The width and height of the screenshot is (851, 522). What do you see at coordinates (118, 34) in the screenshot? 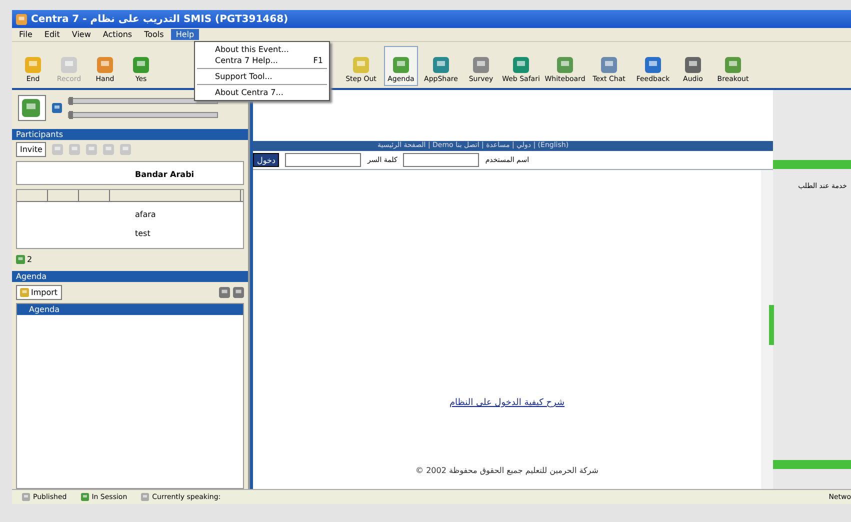
I see `menu-item: Actions` at bounding box center [118, 34].